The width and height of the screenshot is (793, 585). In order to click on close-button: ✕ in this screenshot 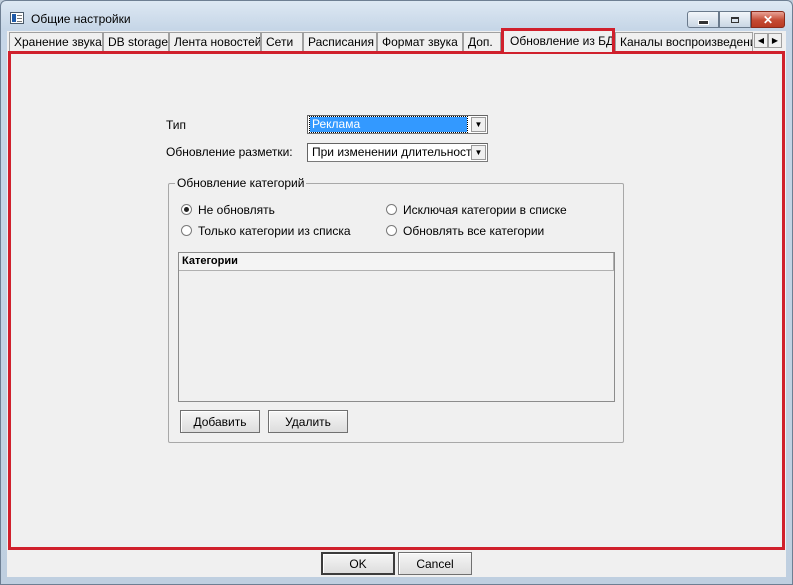, I will do `click(768, 19)`.